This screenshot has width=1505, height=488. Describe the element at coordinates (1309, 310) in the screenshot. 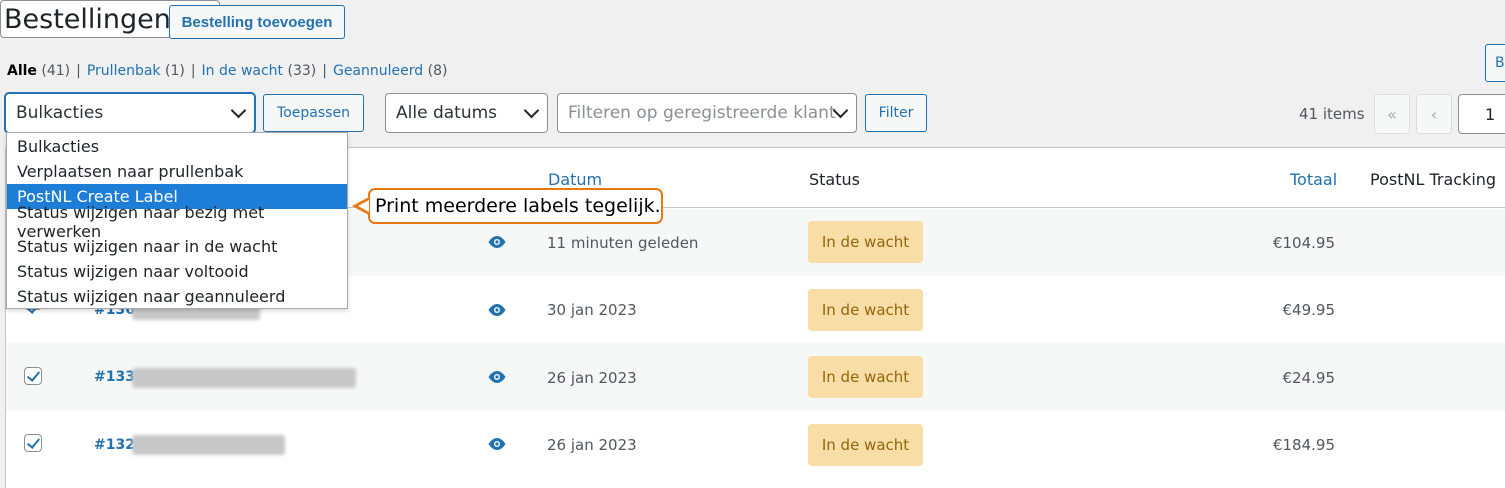

I see `order-total: €49.95` at that location.